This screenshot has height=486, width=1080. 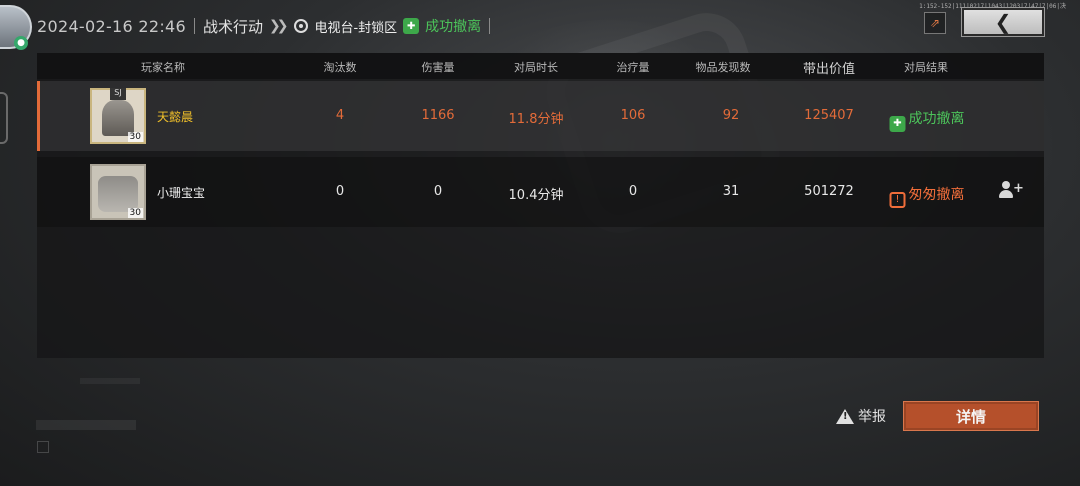 I want to click on result-cell: ✚ 成功撤离, so click(x=927, y=120).